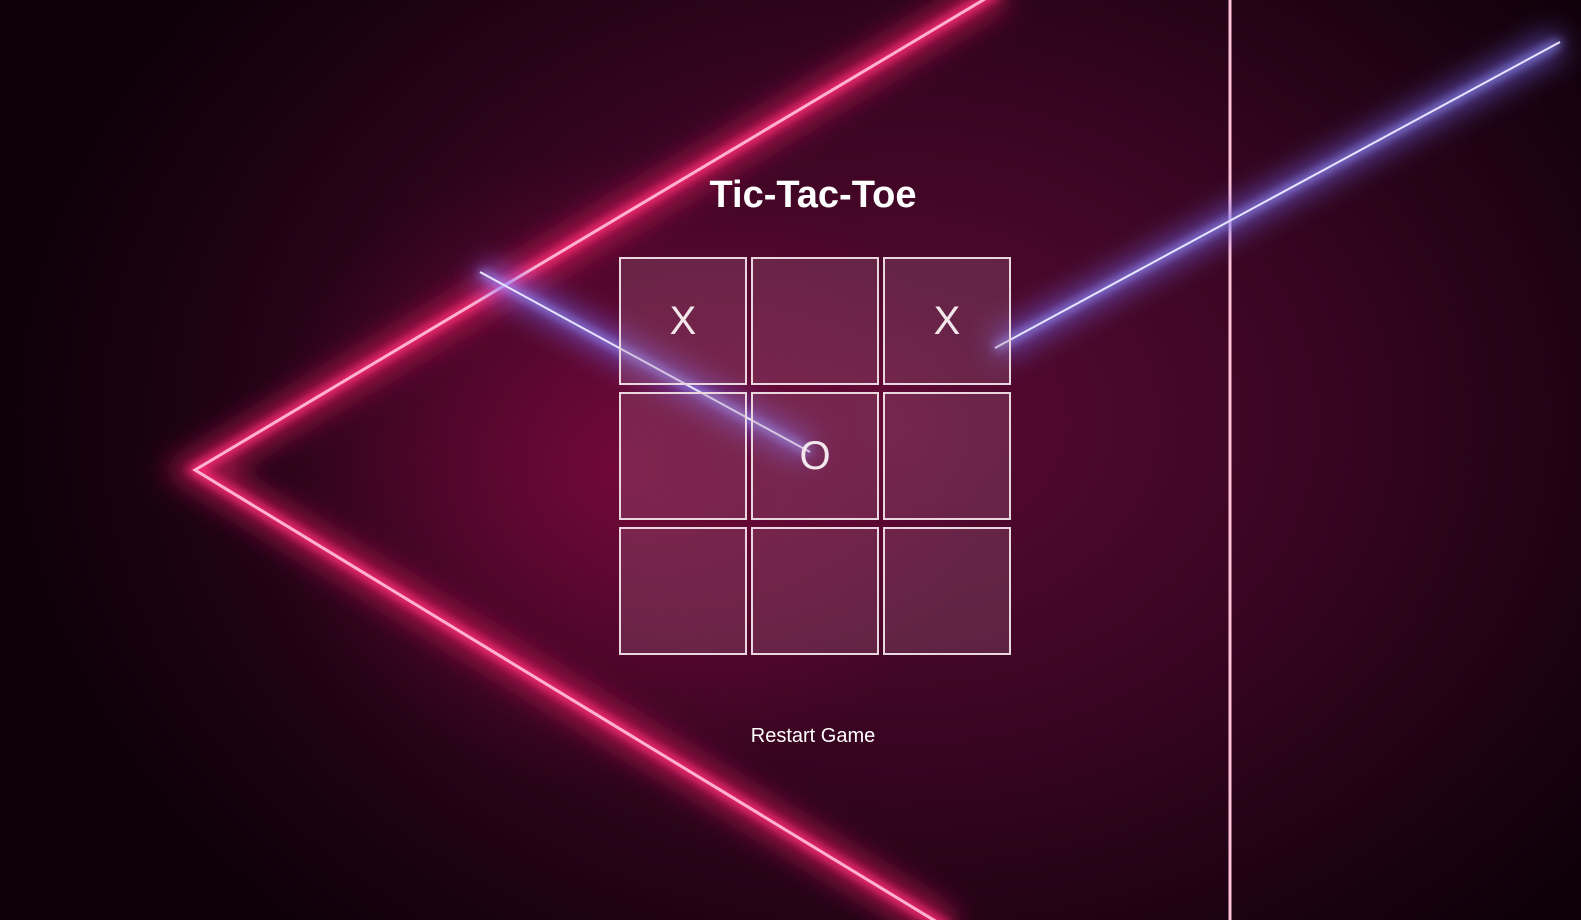  What do you see at coordinates (947, 321) in the screenshot?
I see `board-cell-3: X` at bounding box center [947, 321].